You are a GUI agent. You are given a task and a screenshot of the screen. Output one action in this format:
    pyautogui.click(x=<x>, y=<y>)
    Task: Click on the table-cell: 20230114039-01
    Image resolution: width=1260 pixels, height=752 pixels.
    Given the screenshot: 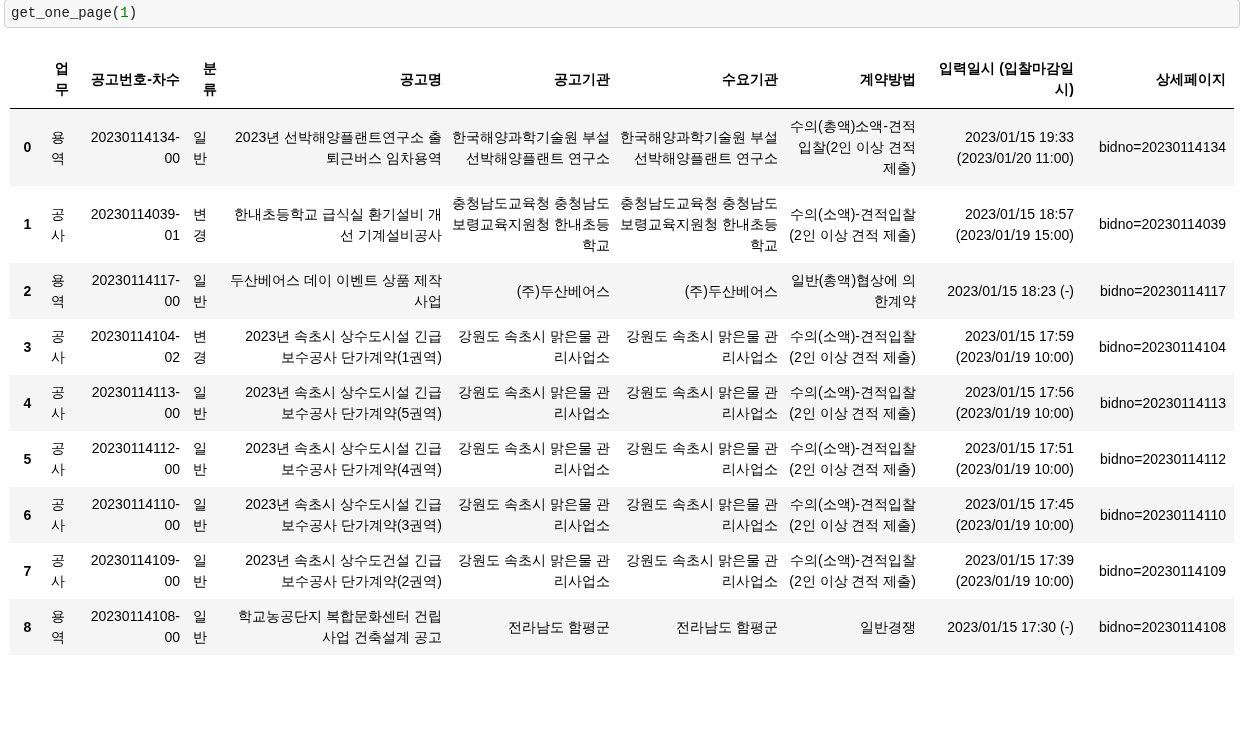 What is the action you would take?
    pyautogui.click(x=130, y=224)
    